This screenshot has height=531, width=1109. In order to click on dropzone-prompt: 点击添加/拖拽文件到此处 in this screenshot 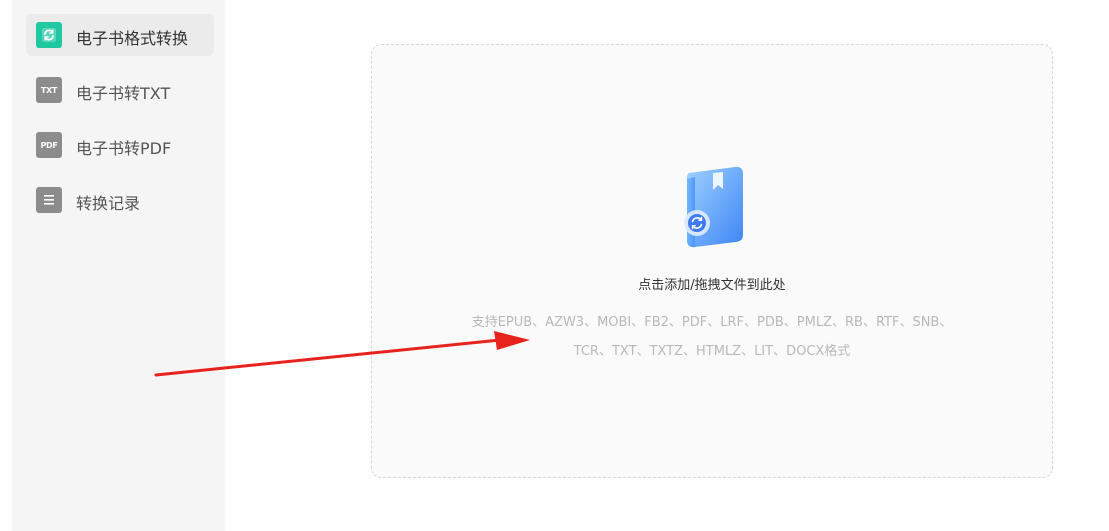, I will do `click(712, 285)`.